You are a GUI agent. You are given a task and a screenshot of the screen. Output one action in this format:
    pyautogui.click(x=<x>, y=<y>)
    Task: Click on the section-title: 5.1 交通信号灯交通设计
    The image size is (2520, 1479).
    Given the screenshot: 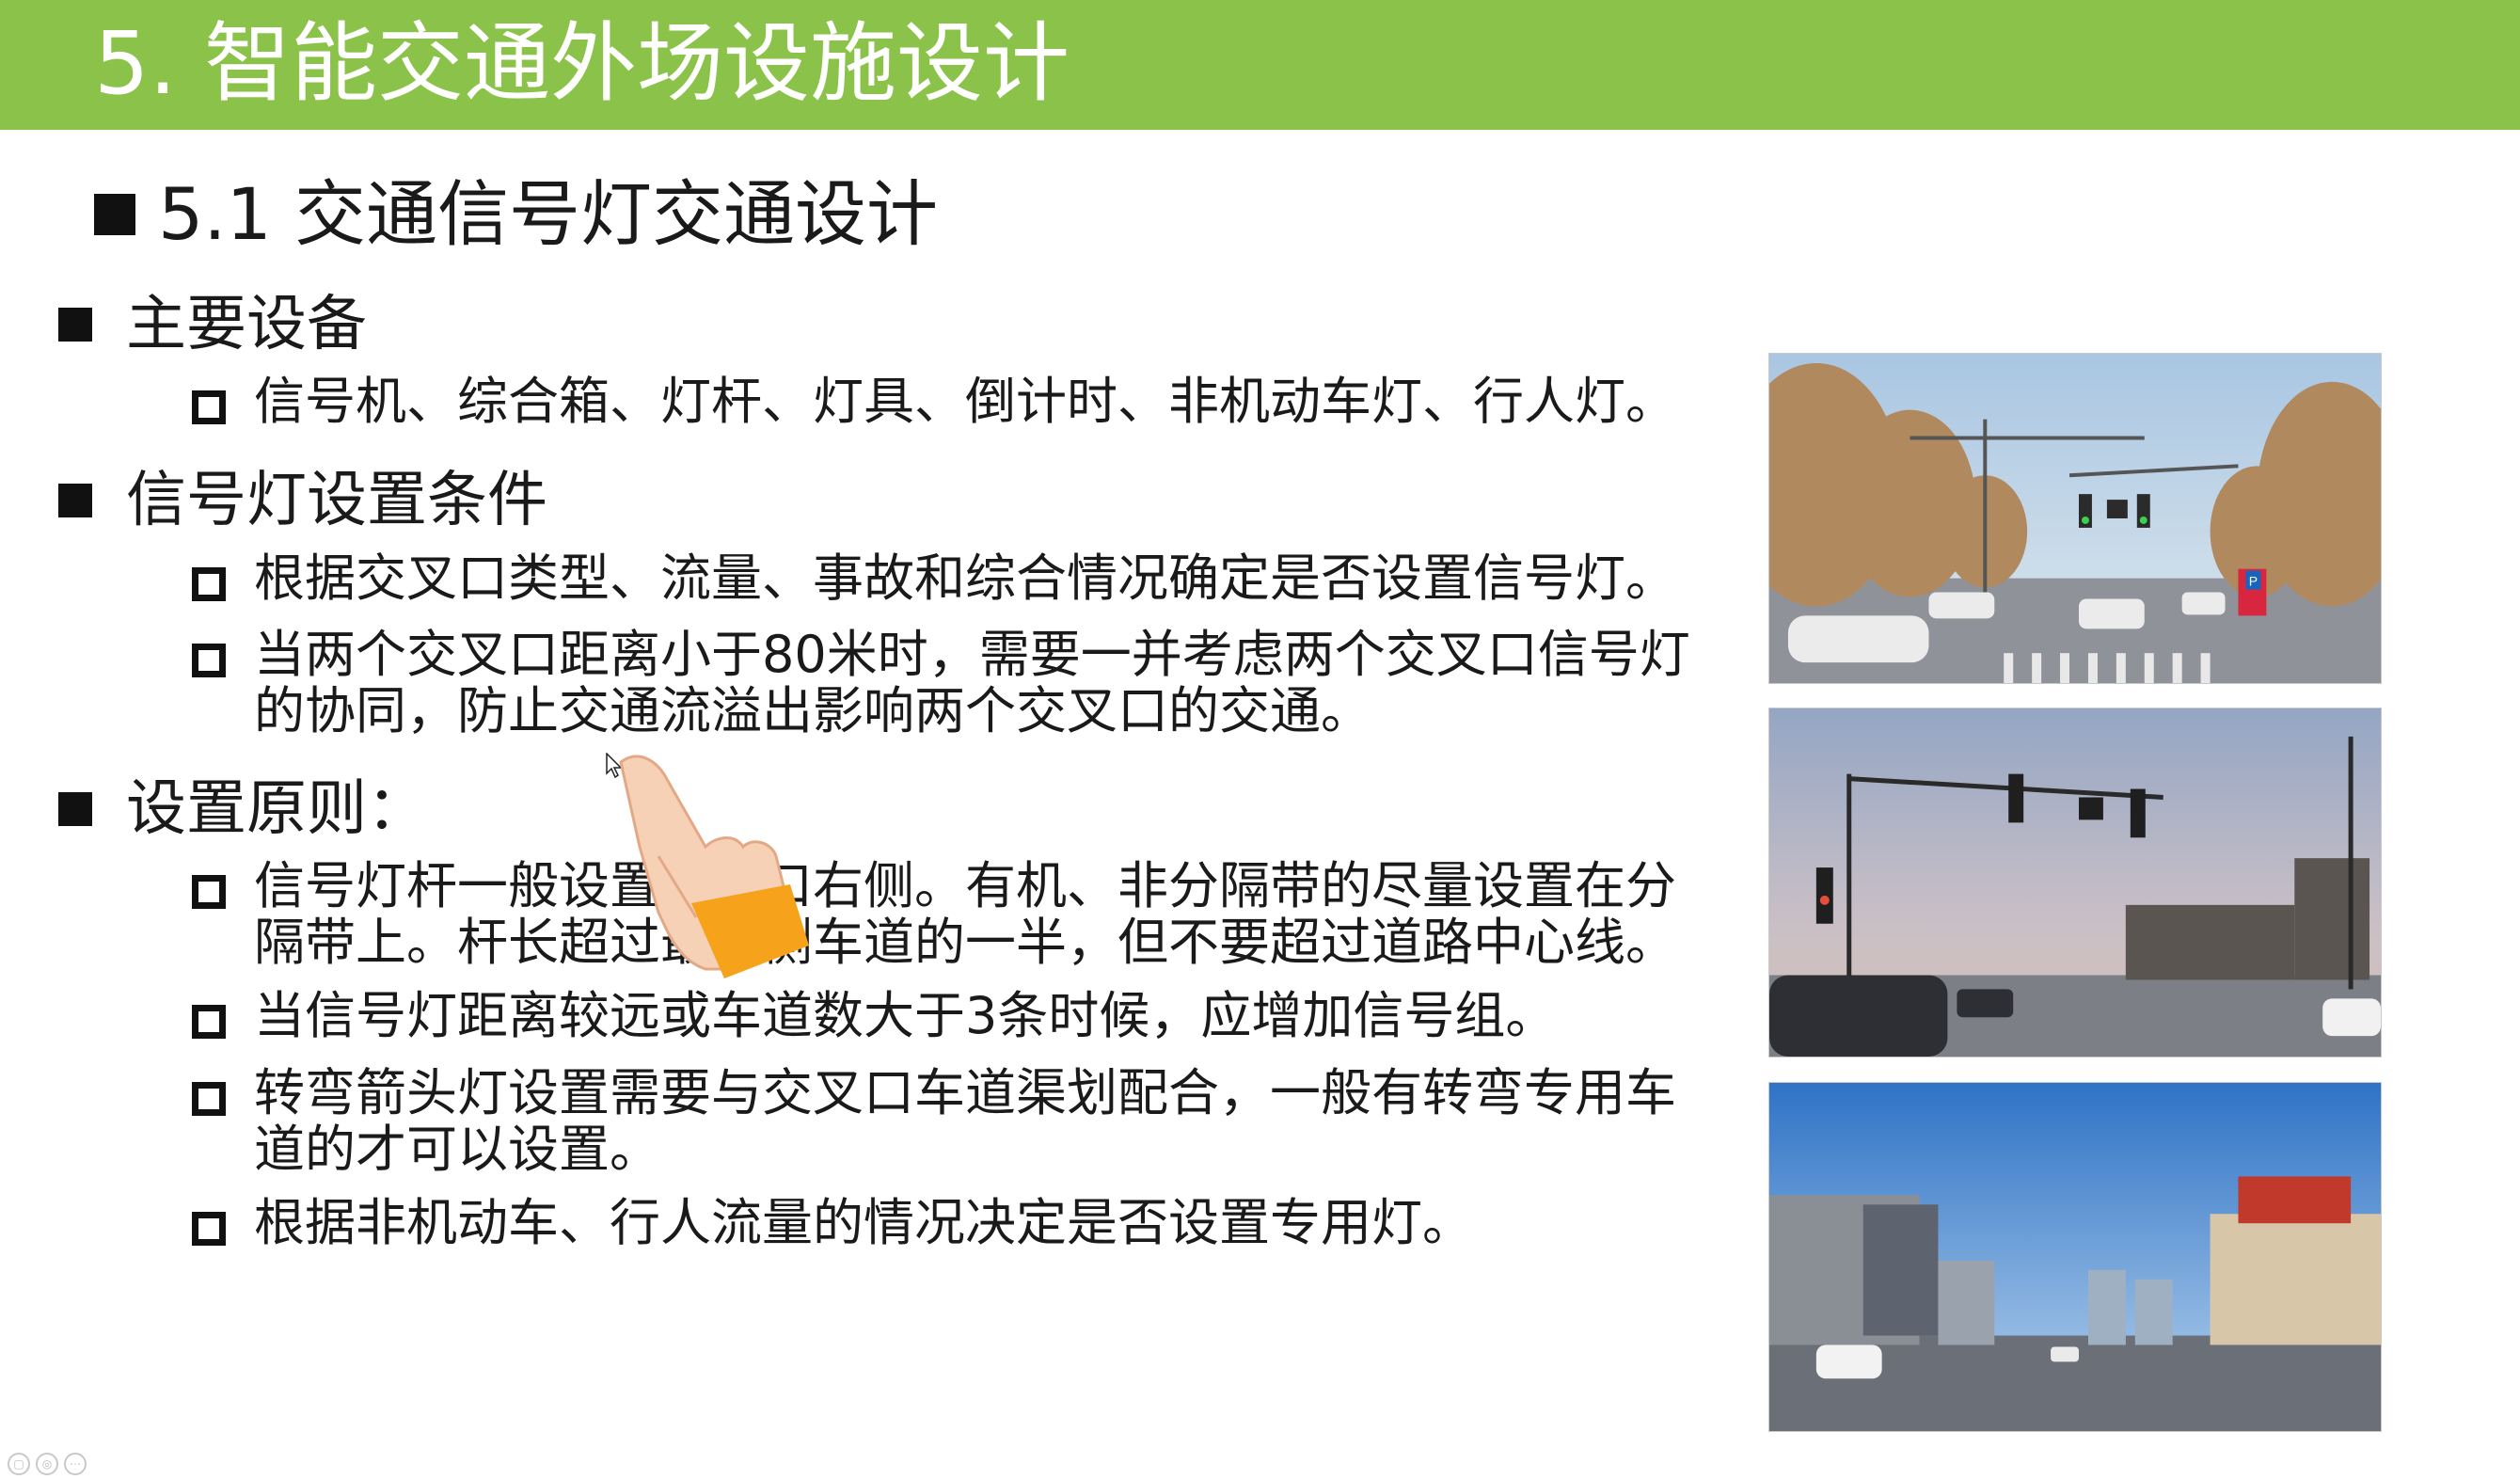 What is the action you would take?
    pyautogui.click(x=548, y=214)
    